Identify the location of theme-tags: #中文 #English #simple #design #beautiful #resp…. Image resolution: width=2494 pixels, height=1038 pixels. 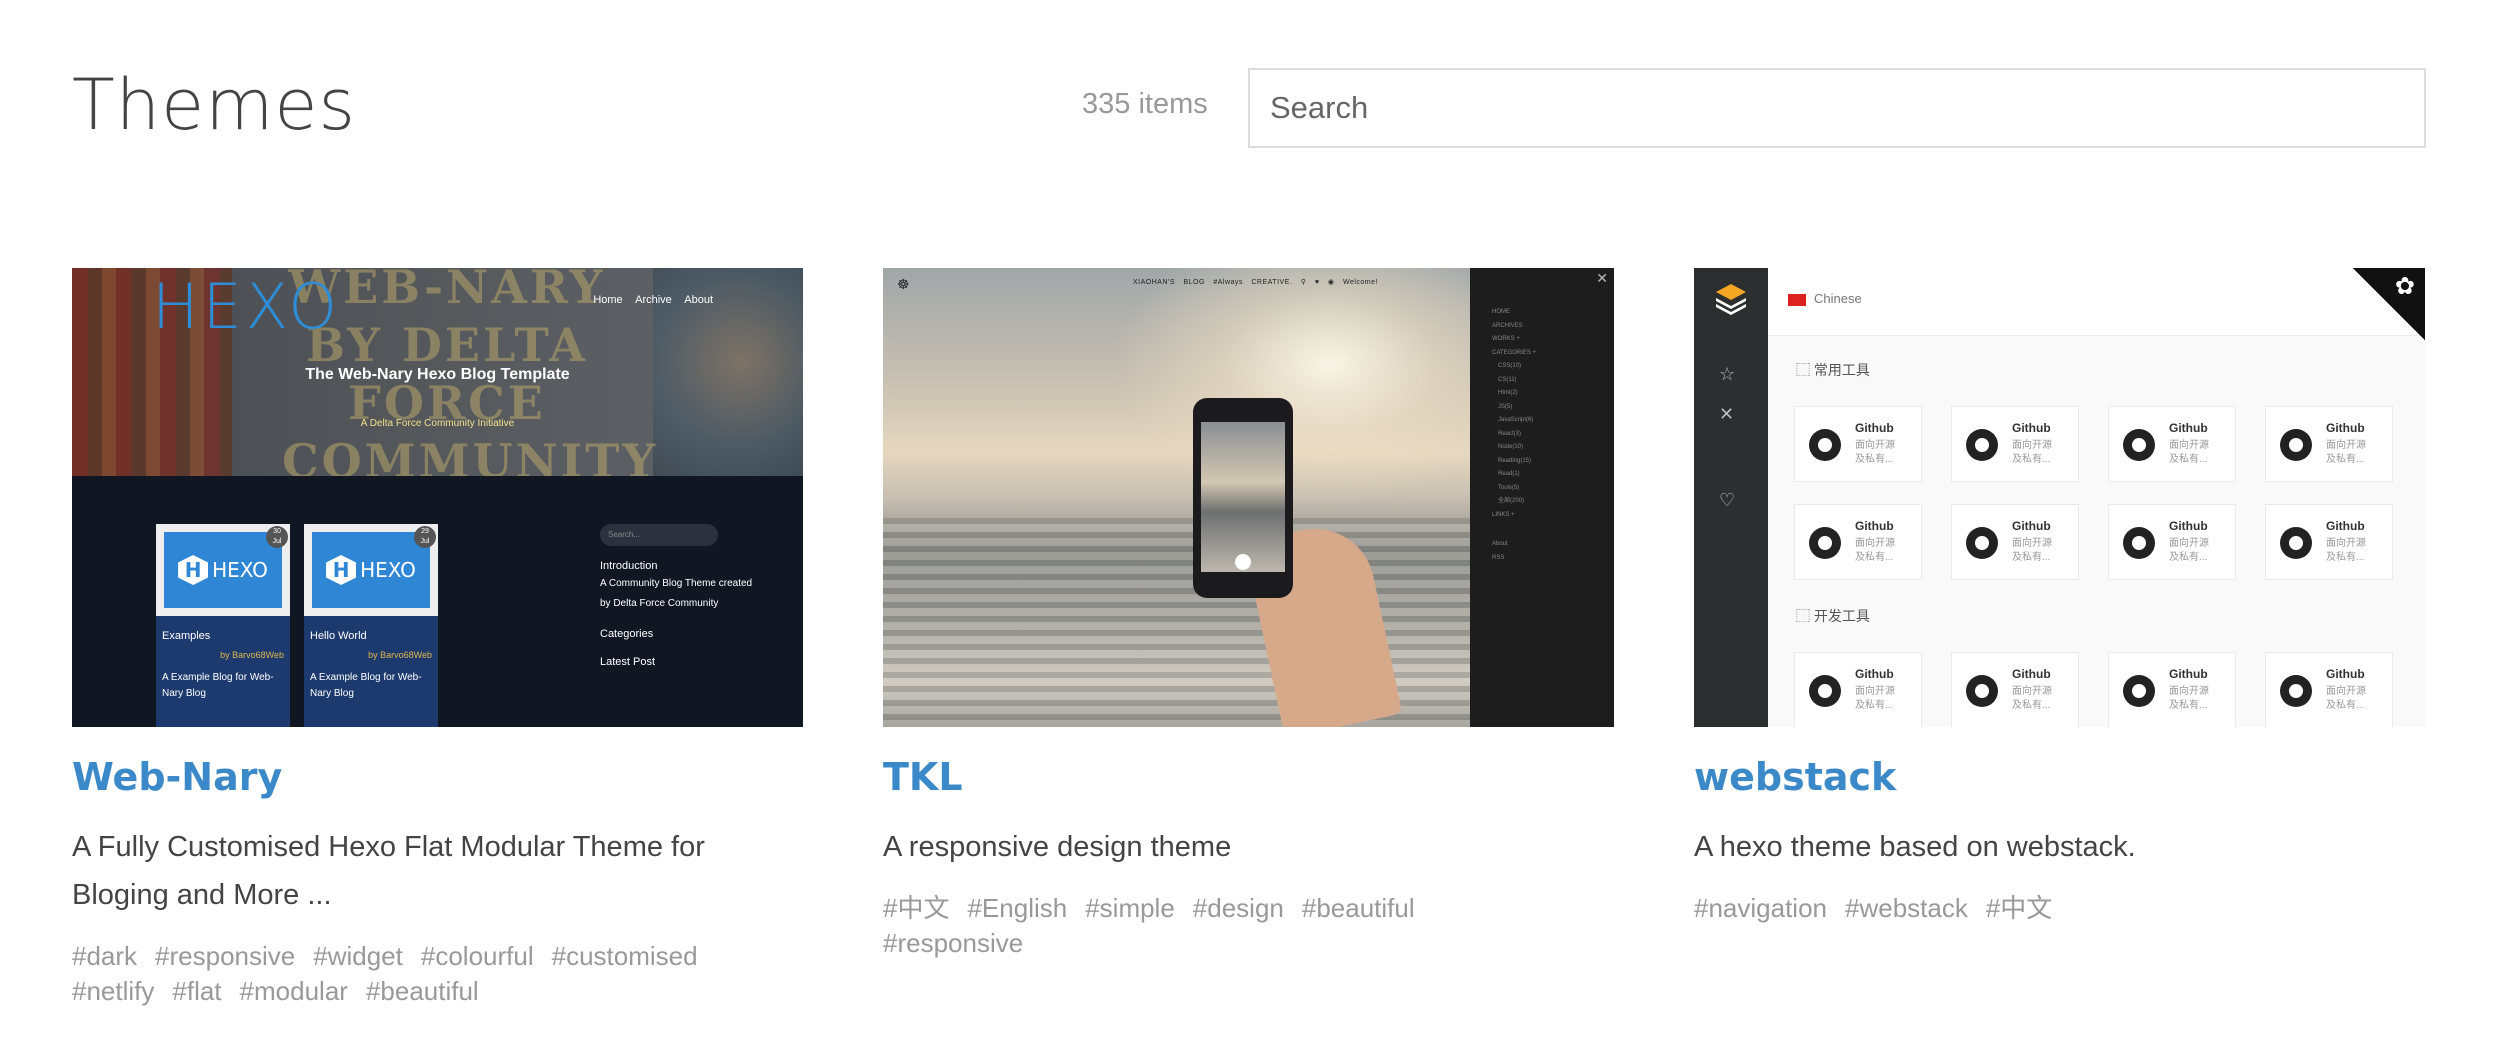
(1248, 926).